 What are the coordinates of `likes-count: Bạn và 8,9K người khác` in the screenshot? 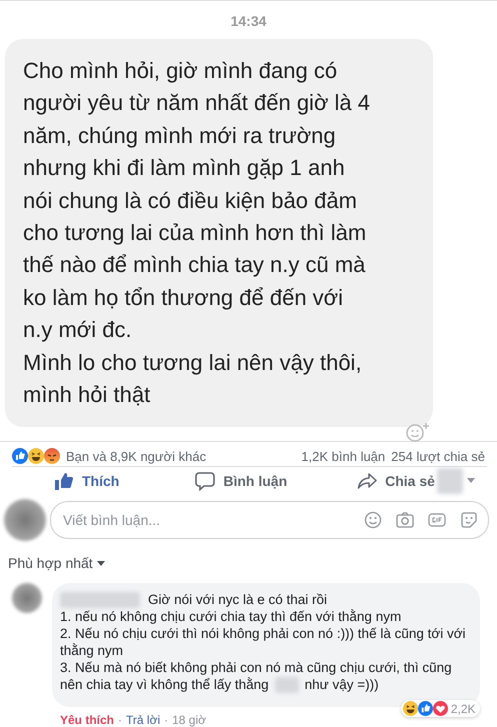 It's located at (136, 456).